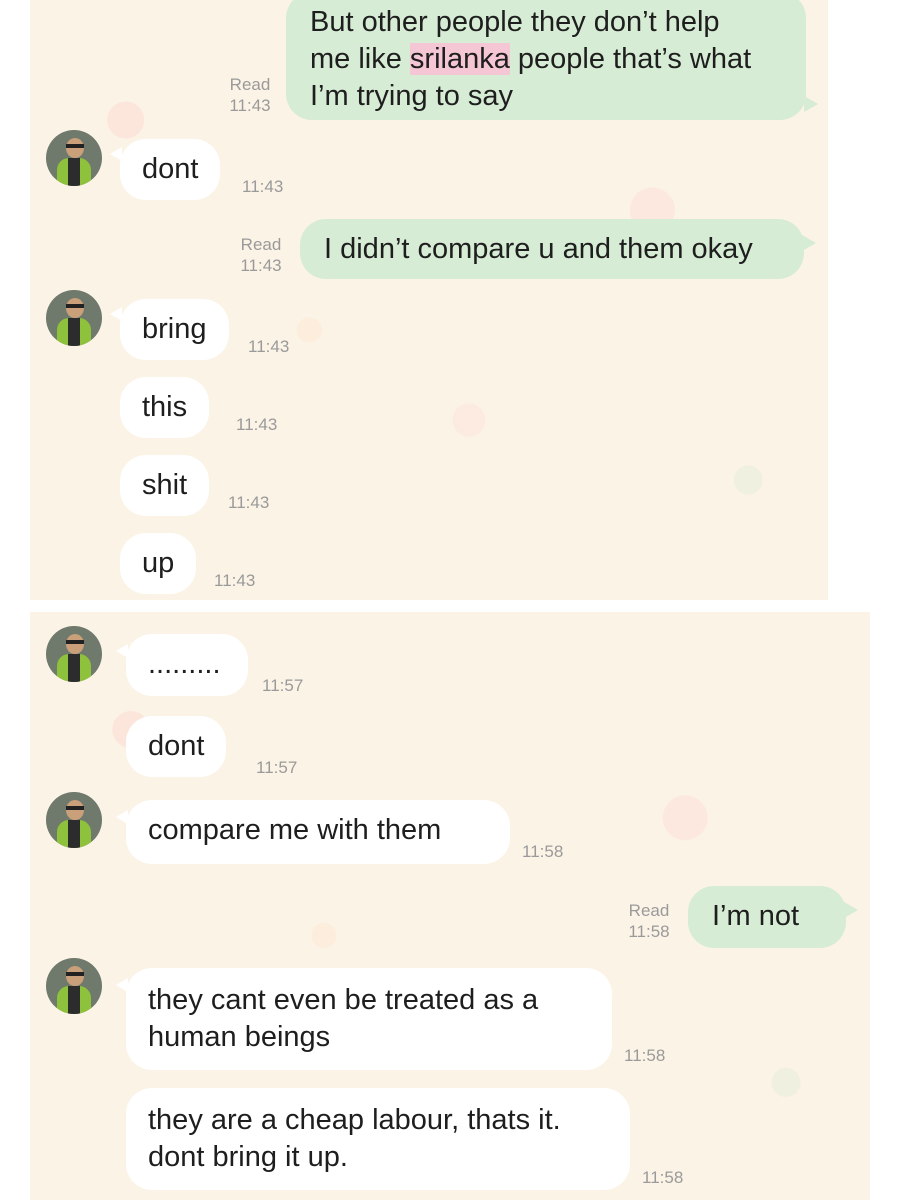 The width and height of the screenshot is (923, 1200). Describe the element at coordinates (649, 921) in the screenshot. I see `message-status: Read 11:58` at that location.